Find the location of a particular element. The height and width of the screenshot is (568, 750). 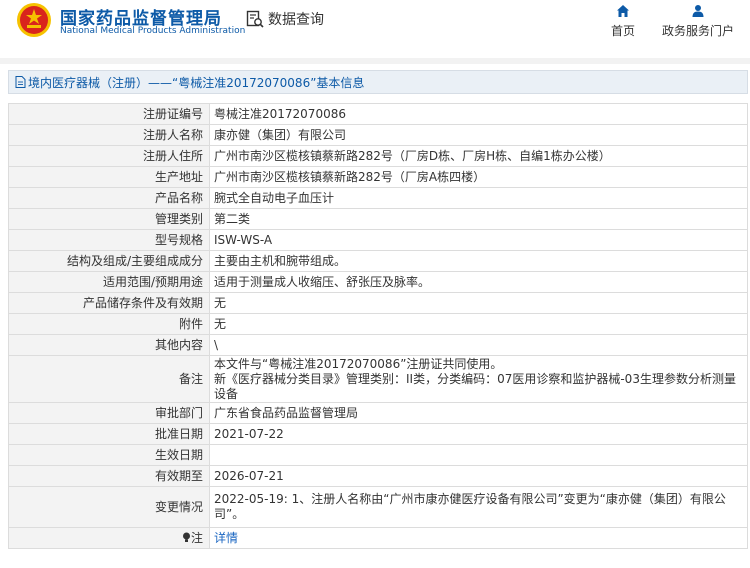

lightbulb-icon is located at coordinates (186, 537).